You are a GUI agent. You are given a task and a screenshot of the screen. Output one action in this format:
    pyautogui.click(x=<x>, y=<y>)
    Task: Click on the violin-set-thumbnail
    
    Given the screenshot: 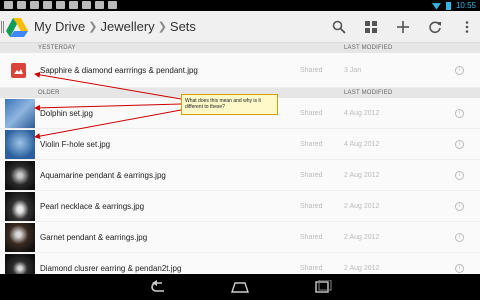 What is the action you would take?
    pyautogui.click(x=20, y=144)
    